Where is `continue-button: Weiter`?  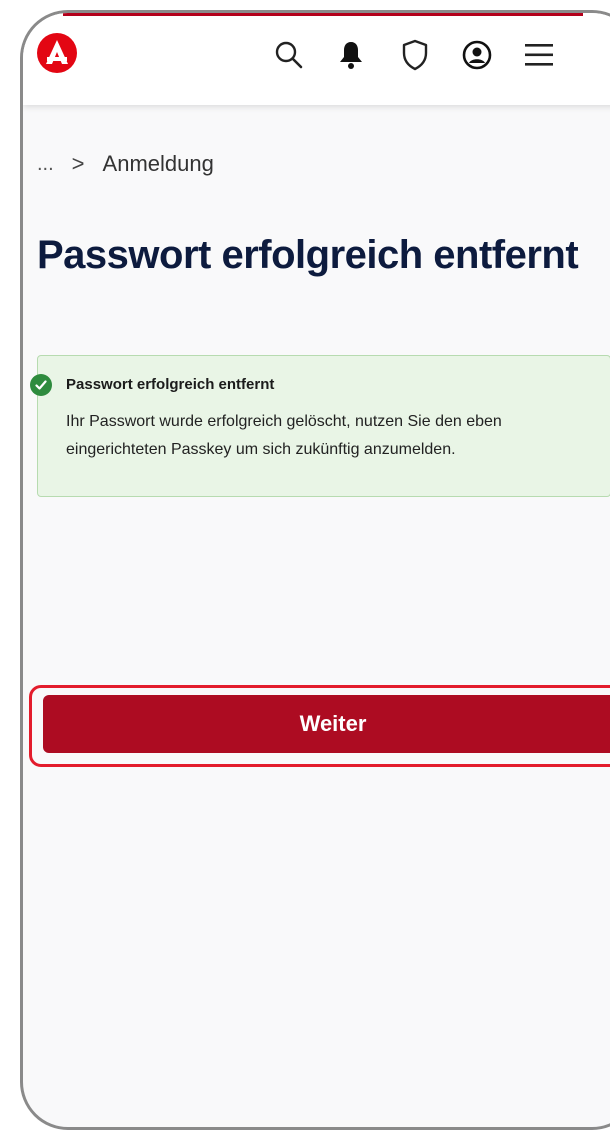 continue-button: Weiter is located at coordinates (326, 724).